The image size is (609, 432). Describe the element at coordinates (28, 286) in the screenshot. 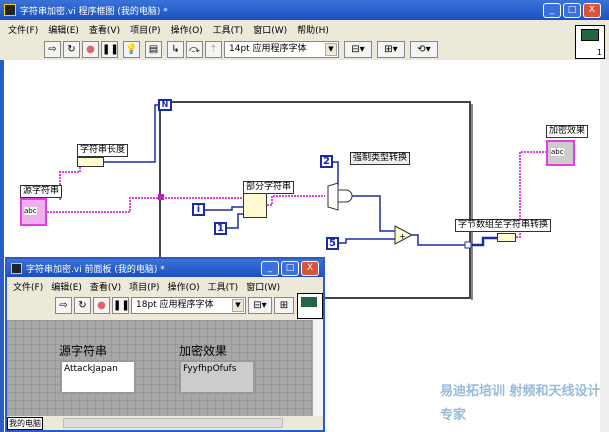

I see `fp-menu-file: 文件(F)` at that location.